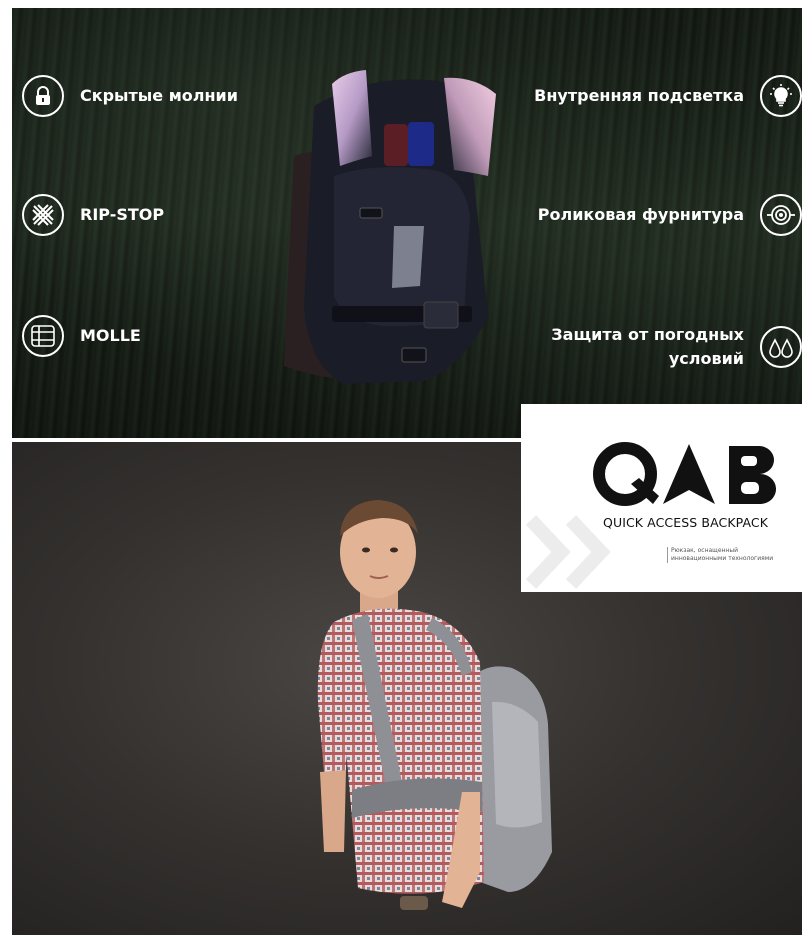  I want to click on feature-rip-stop: RIP-STOP, so click(93, 215).